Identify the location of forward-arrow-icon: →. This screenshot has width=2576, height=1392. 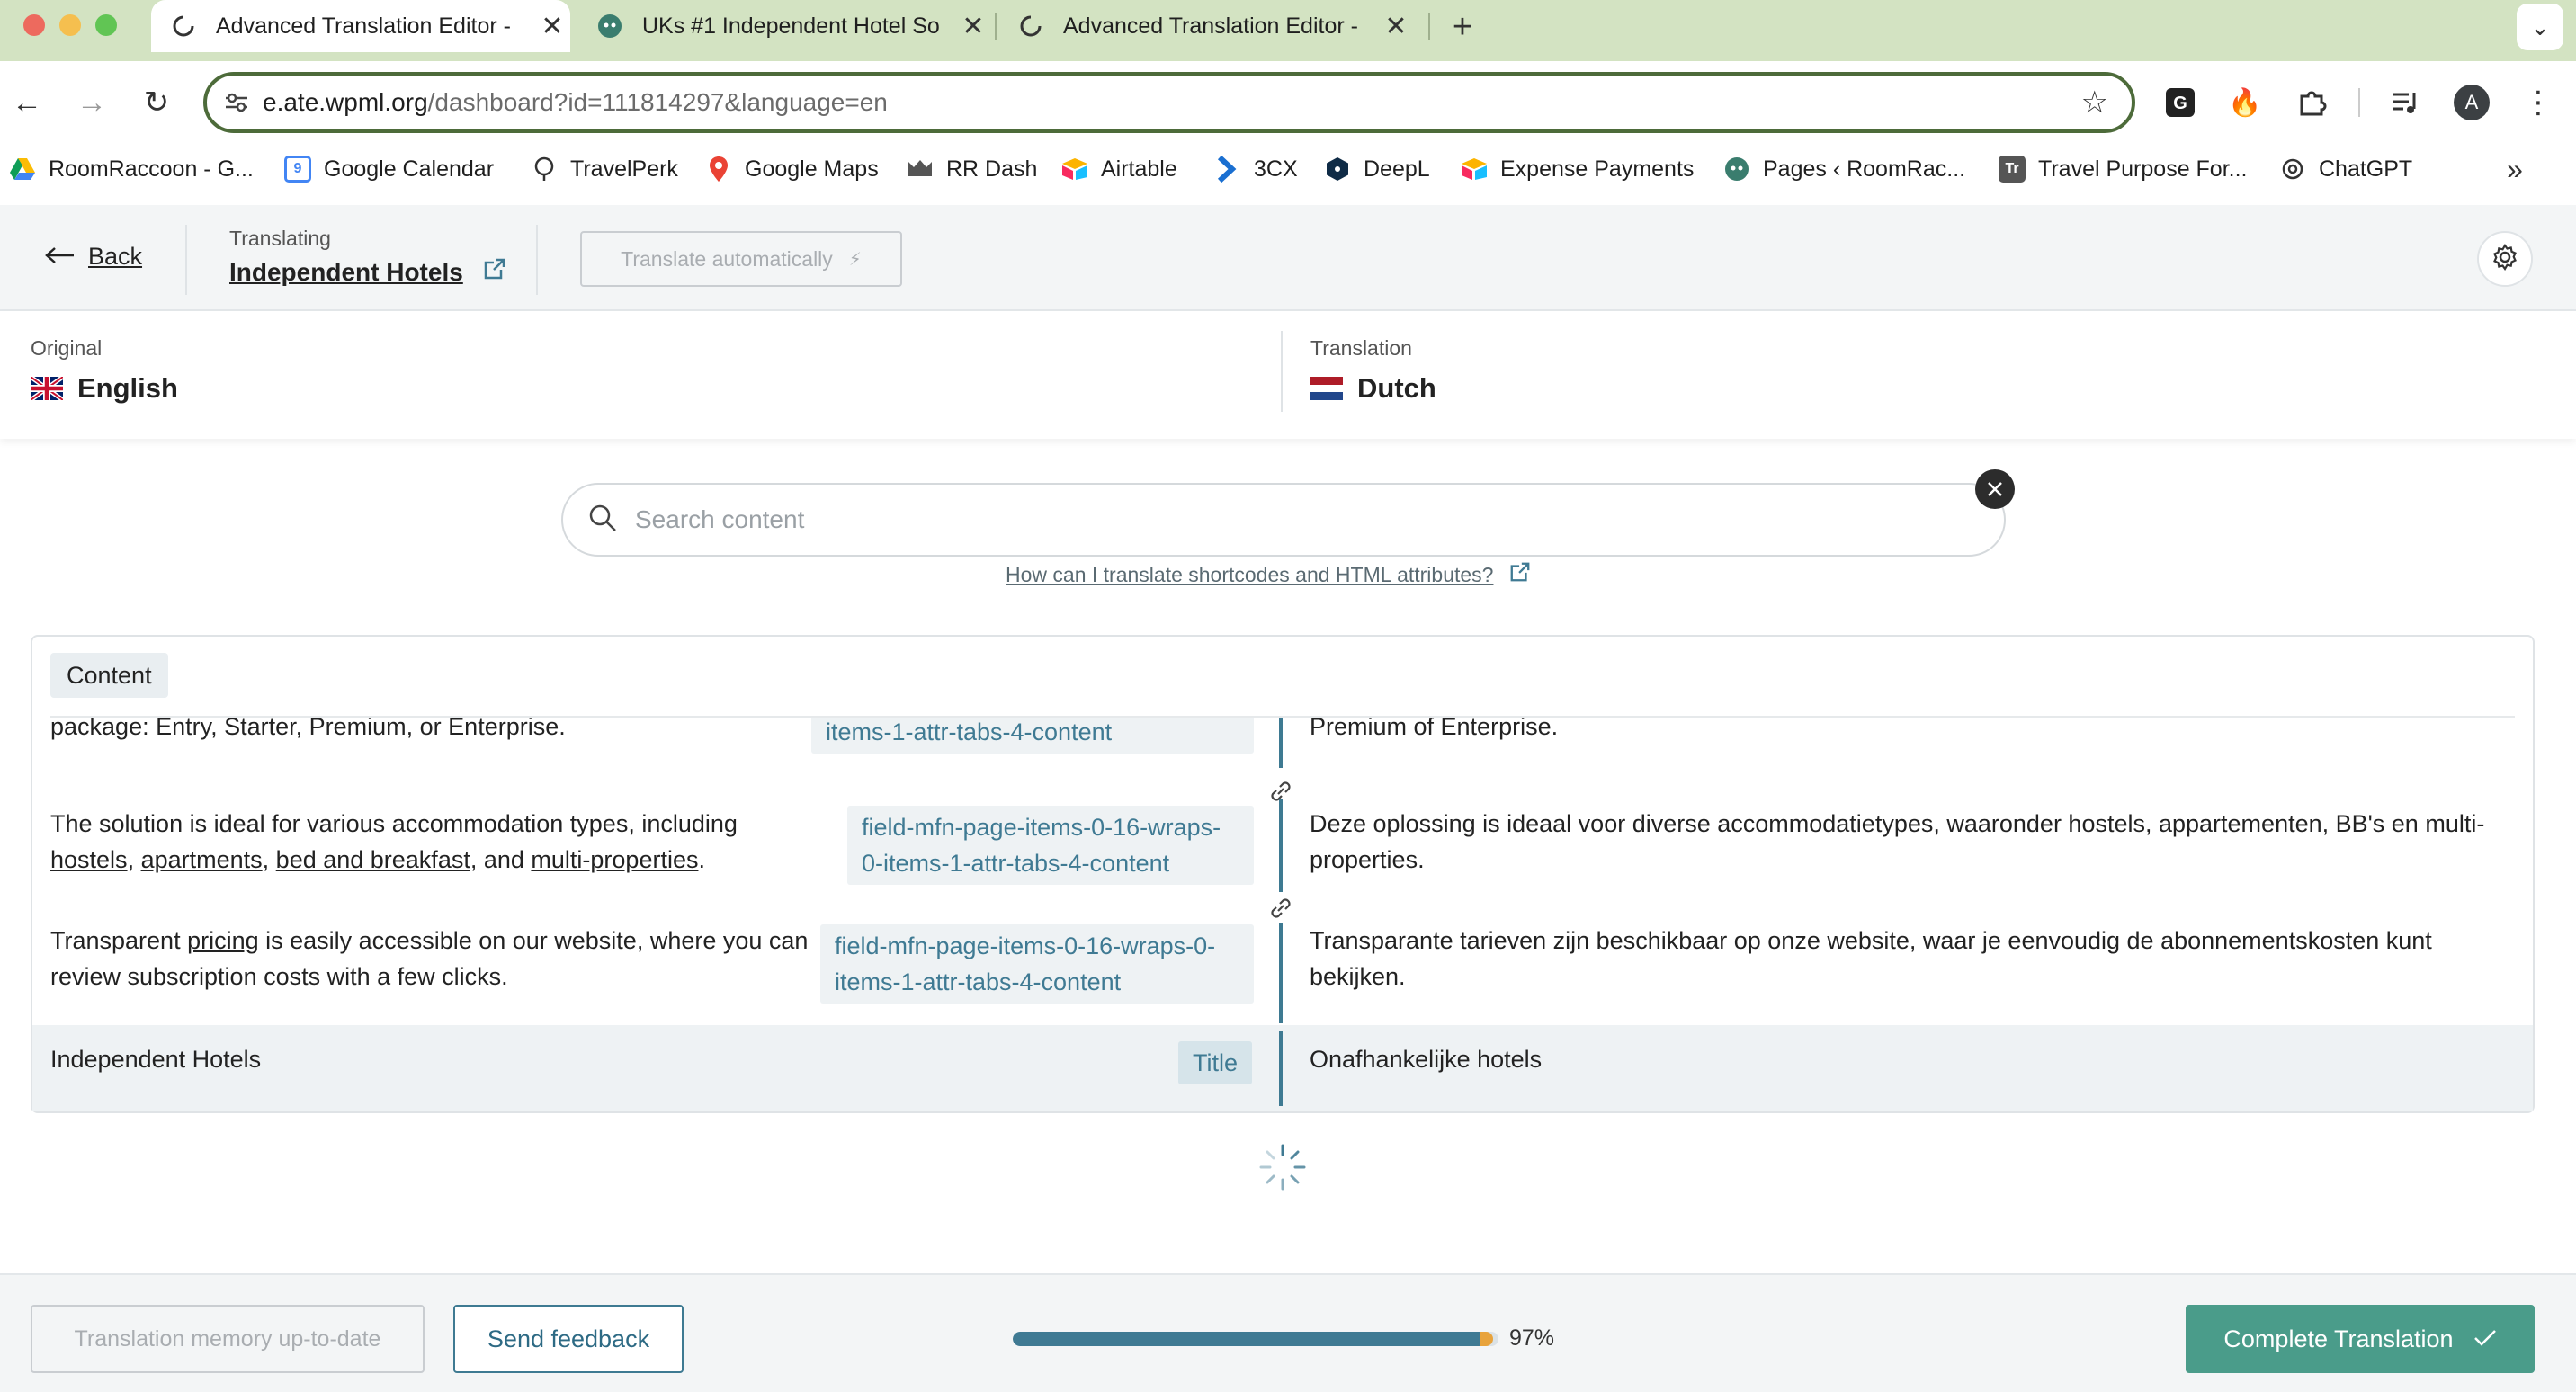
(92, 102).